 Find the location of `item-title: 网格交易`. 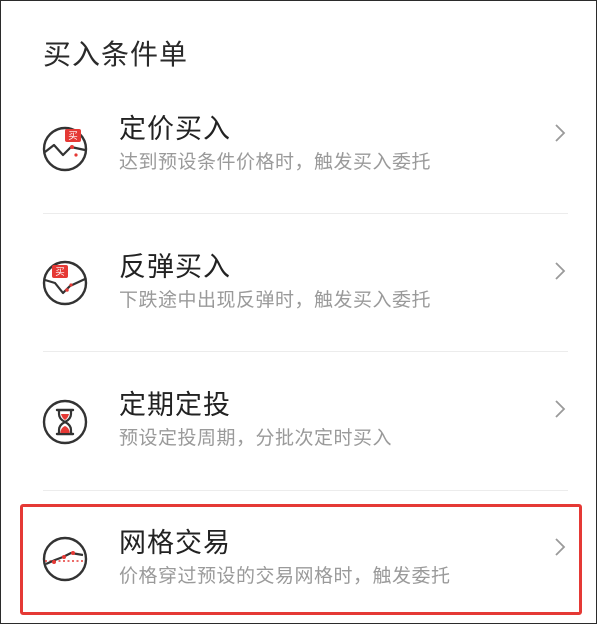

item-title: 网格交易 is located at coordinates (175, 543).